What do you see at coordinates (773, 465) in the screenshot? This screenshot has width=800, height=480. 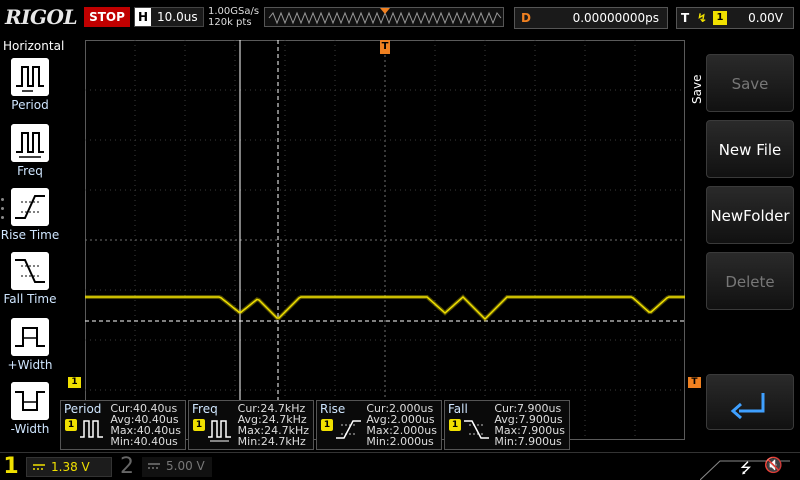 I see `speaker-muted-icon: 🔇` at bounding box center [773, 465].